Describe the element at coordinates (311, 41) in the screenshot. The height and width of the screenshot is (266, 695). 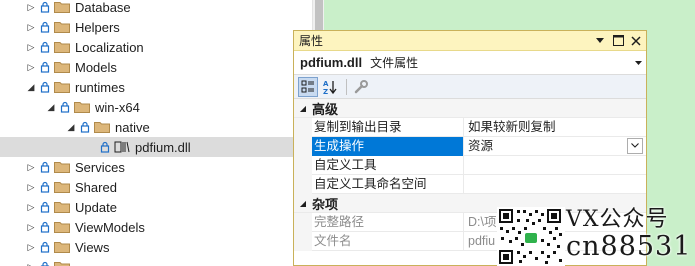
I see `properties-title: 属性` at that location.